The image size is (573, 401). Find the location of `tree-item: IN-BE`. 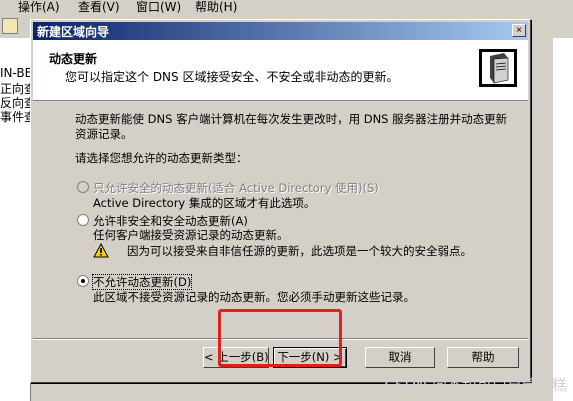

tree-item: IN-BE is located at coordinates (16, 73).